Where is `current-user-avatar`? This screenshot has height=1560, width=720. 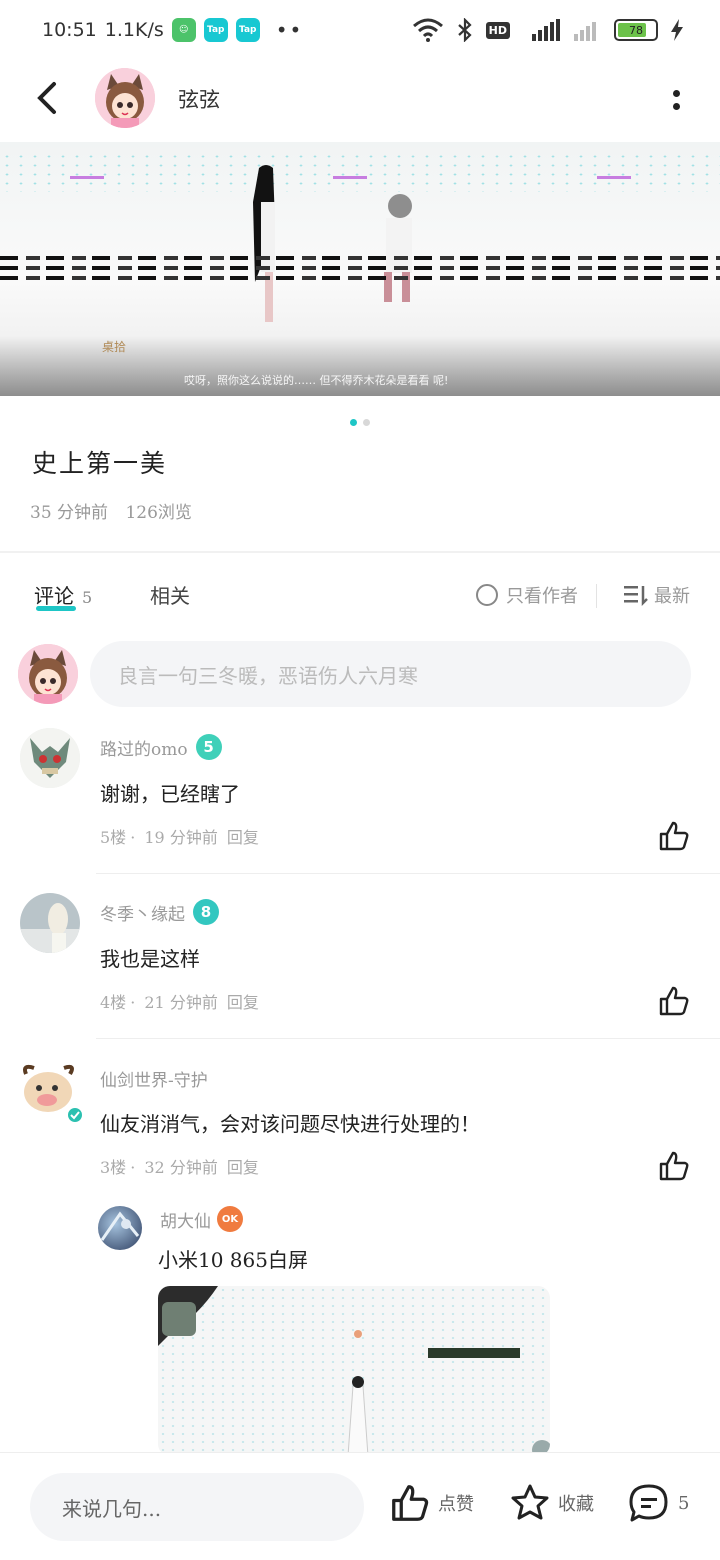 current-user-avatar is located at coordinates (48, 674).